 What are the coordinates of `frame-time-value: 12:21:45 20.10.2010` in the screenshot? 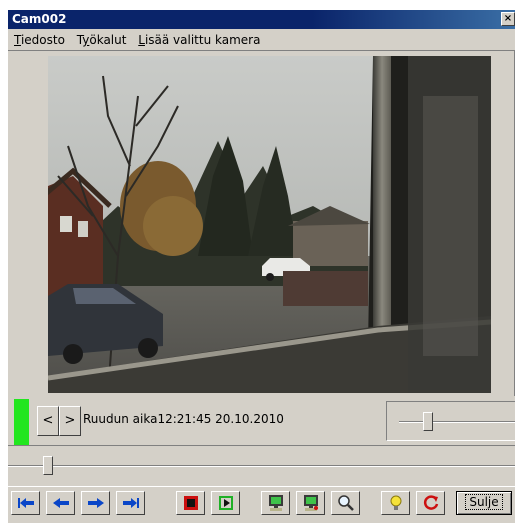 It's located at (220, 419).